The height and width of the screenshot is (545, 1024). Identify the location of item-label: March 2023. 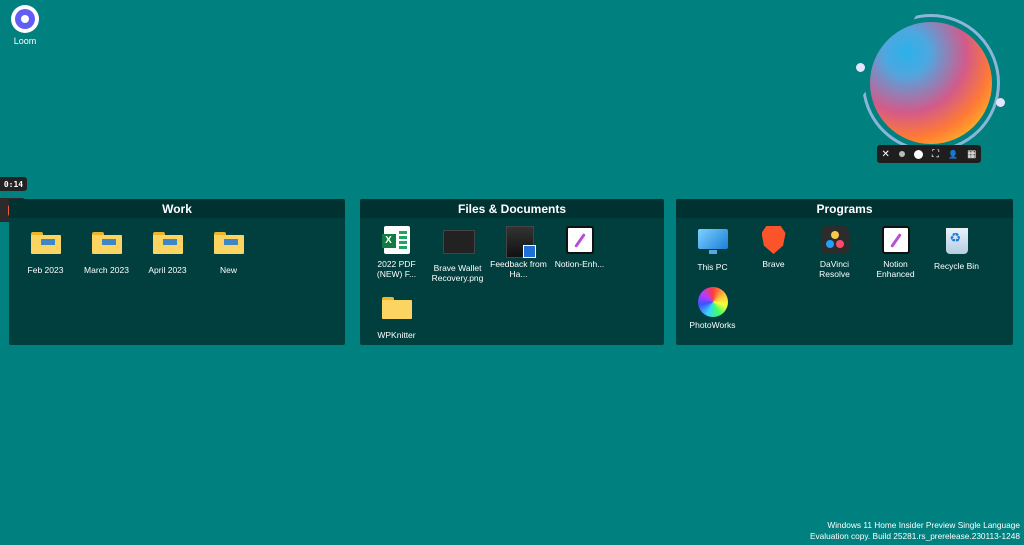
(106, 270).